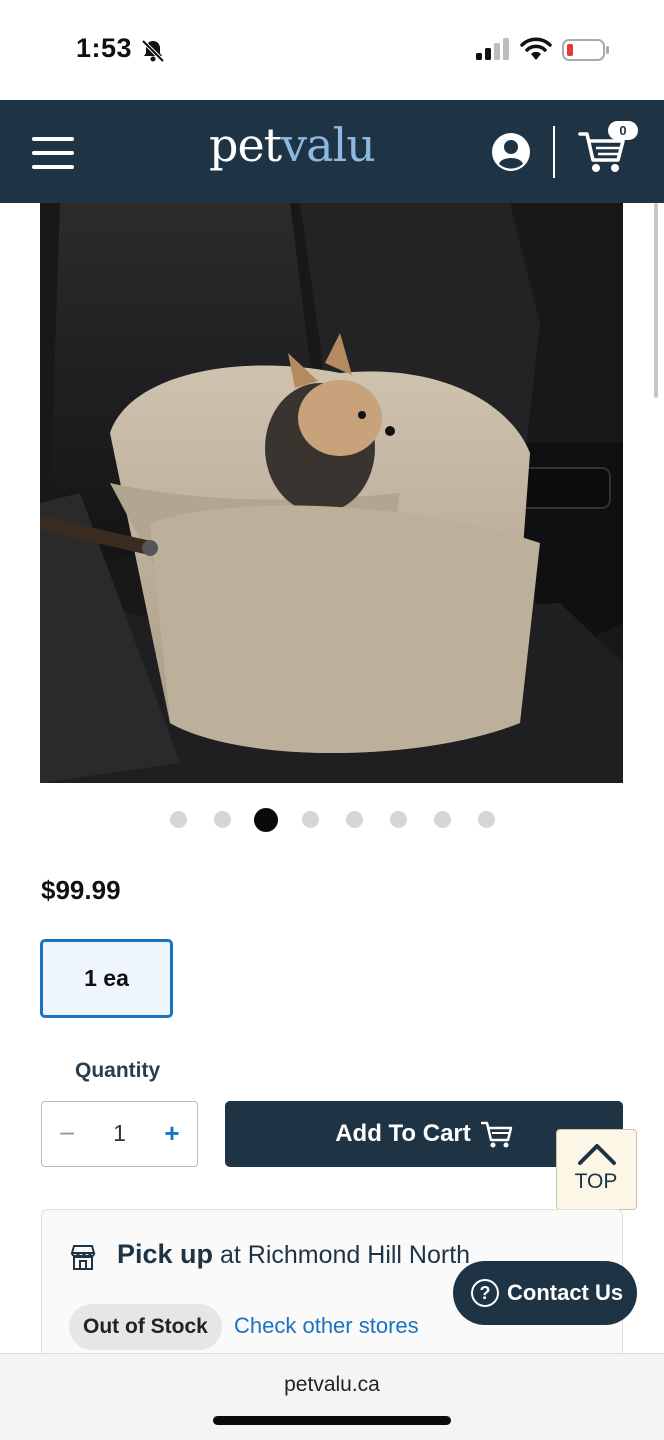 The image size is (664, 1440). Describe the element at coordinates (596, 1181) in the screenshot. I see `back-to-top-label: TOP` at that location.